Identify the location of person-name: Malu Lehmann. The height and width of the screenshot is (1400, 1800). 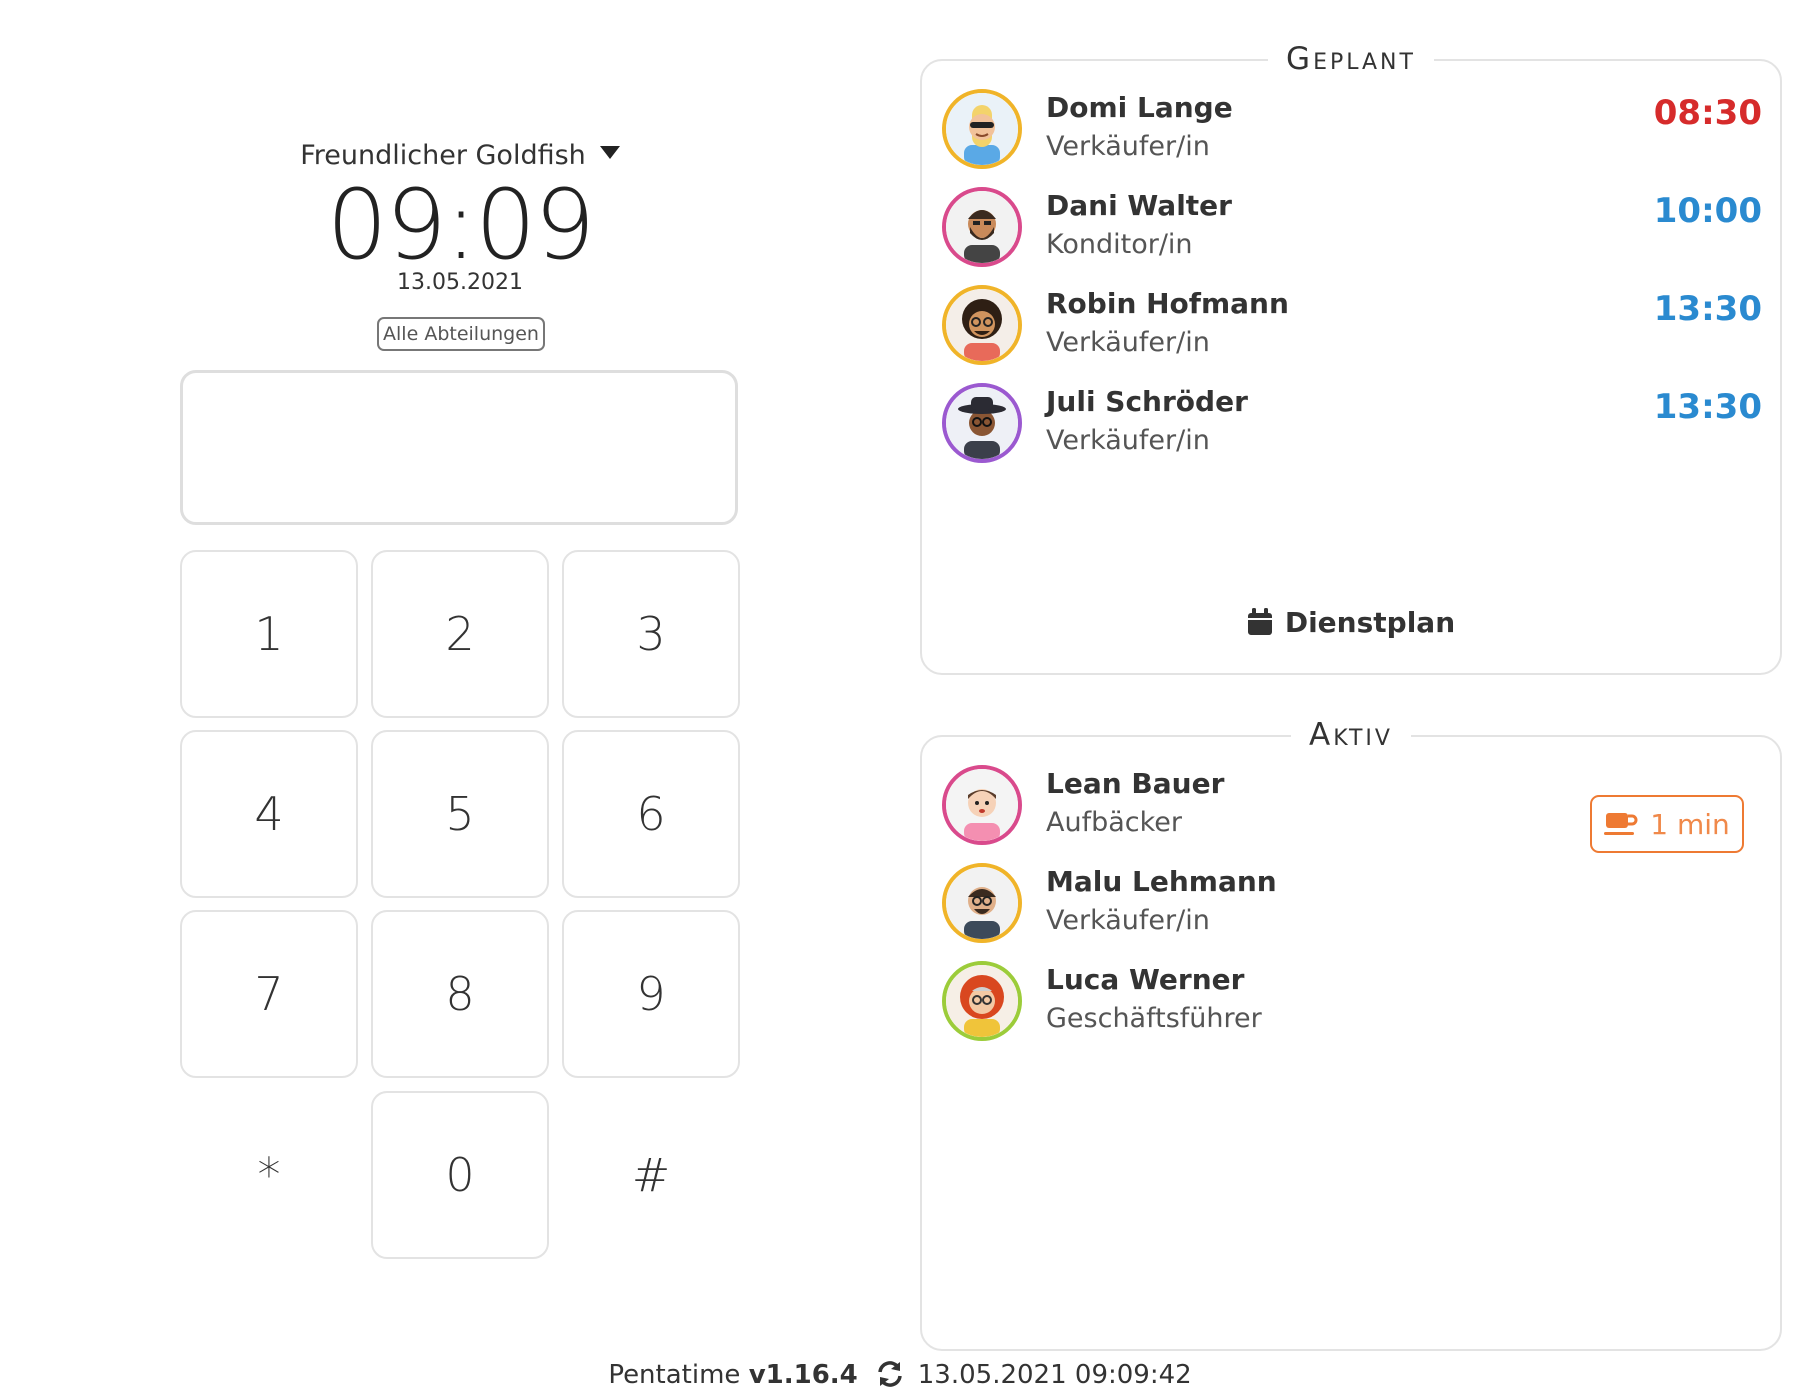
(1161, 881).